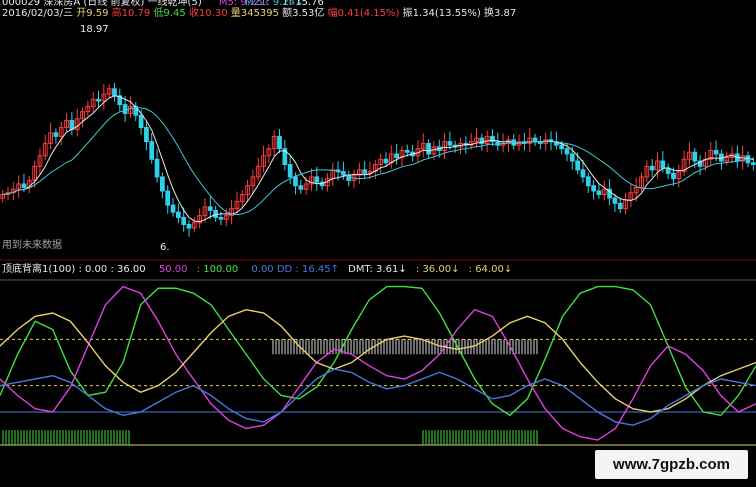  I want to click on period-label: (日线 前复权), so click(114, 4).